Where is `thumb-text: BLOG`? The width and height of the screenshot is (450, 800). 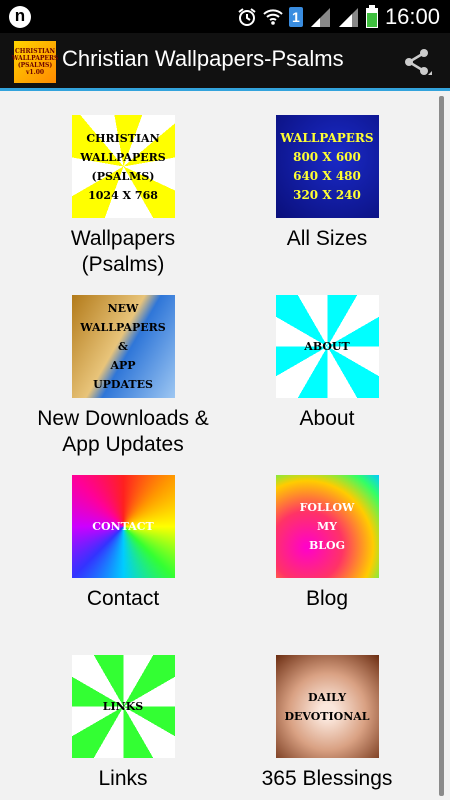 thumb-text: BLOG is located at coordinates (326, 545).